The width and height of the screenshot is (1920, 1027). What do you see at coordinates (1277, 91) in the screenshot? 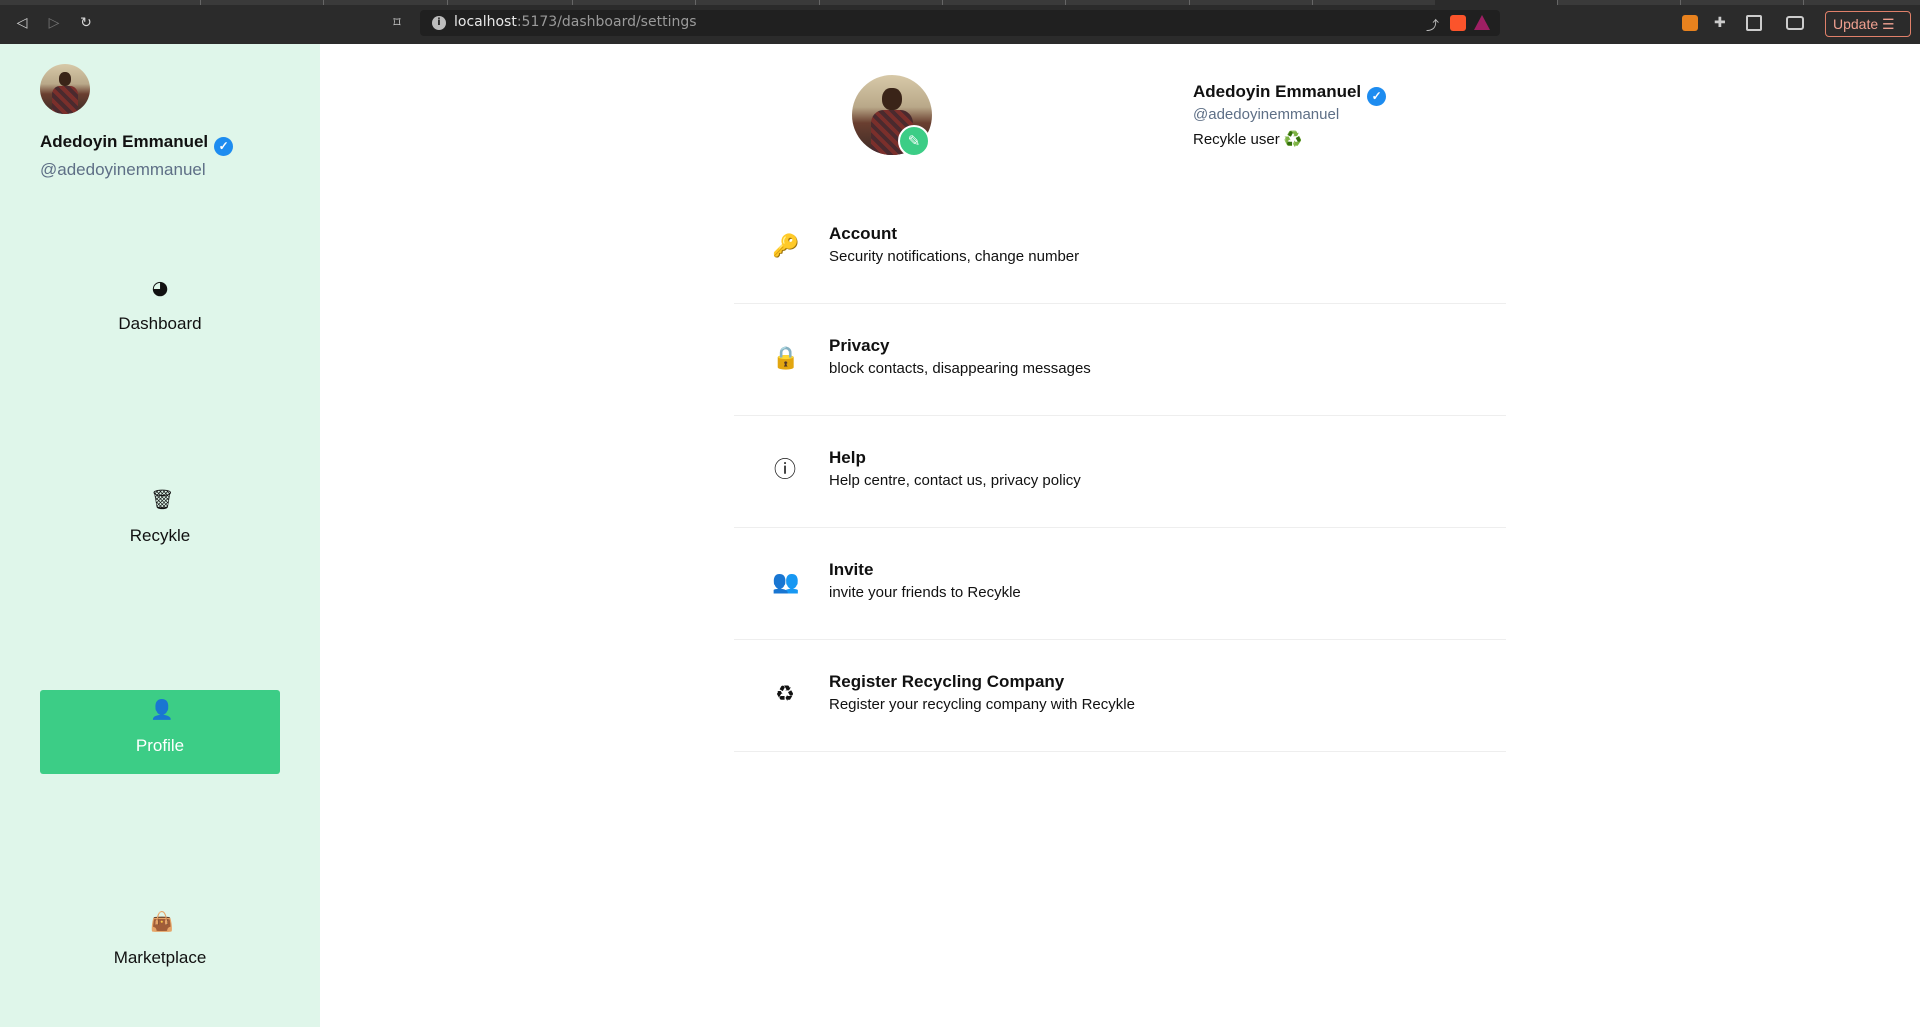
I see `profile-name-text: Adedoyin Emmanuel` at bounding box center [1277, 91].